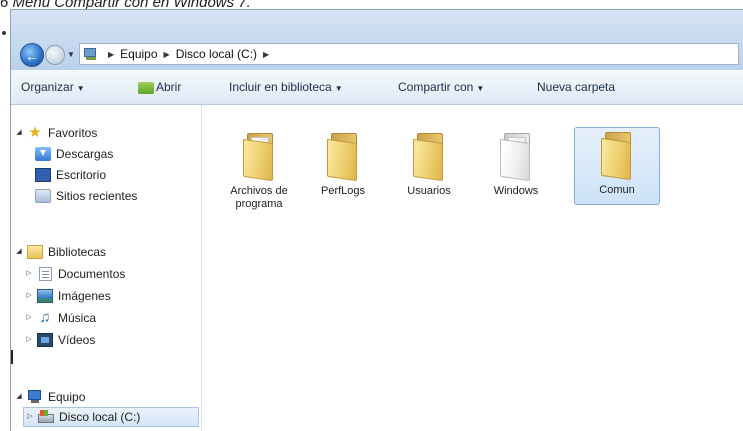  What do you see at coordinates (343, 191) in the screenshot?
I see `folder-label: PerfLogs` at bounding box center [343, 191].